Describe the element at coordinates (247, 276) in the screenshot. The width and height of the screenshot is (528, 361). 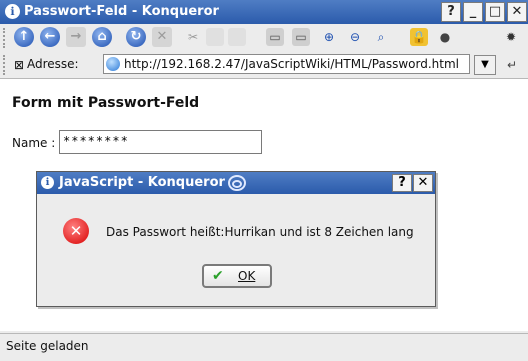
I see `ok-label: OK` at that location.